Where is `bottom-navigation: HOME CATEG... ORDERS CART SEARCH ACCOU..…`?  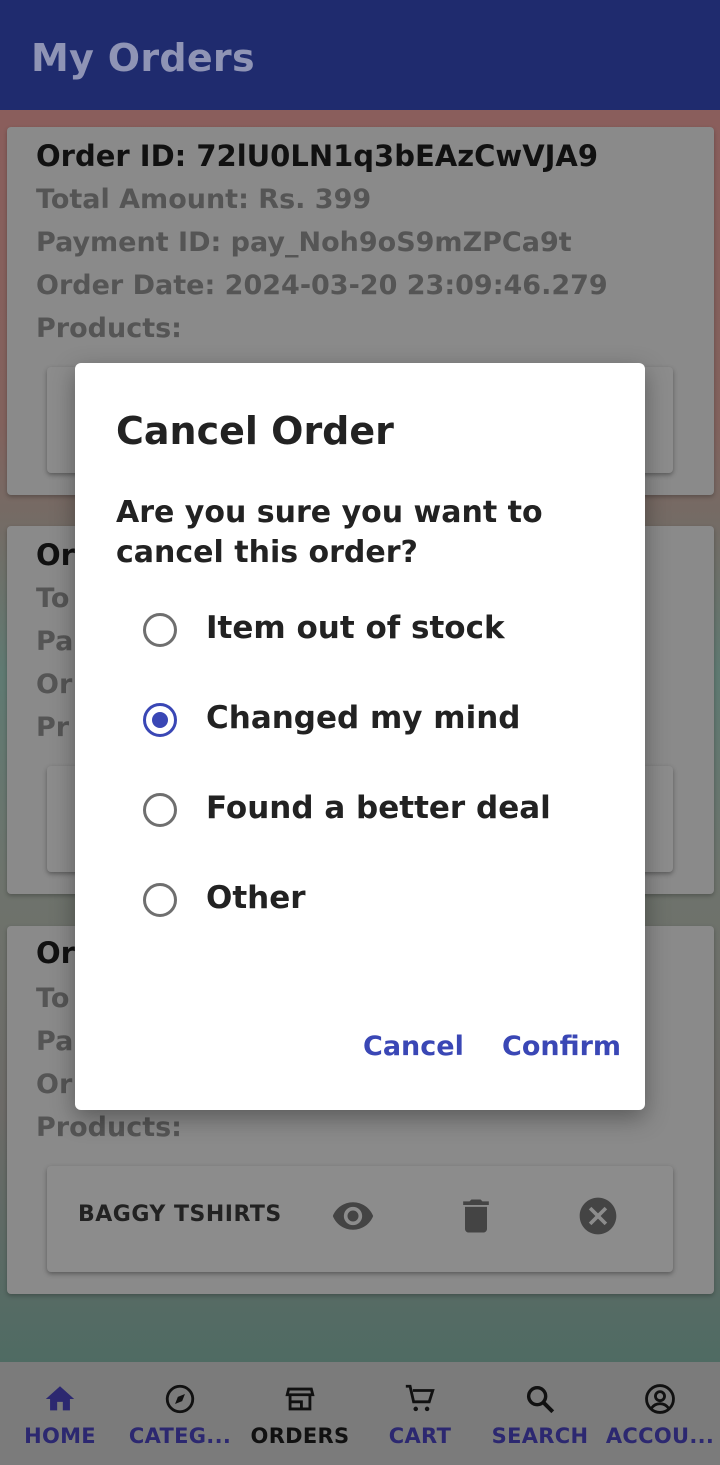
bottom-navigation: HOME CATEG... ORDERS CART SEARCH ACCOU..… is located at coordinates (360, 1413).